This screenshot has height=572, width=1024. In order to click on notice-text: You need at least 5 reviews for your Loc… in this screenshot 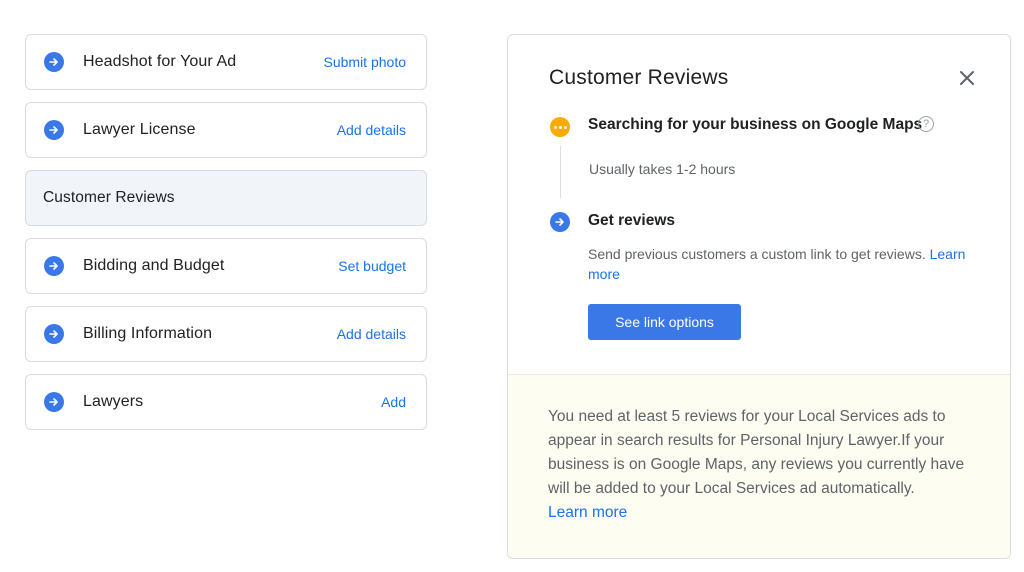, I will do `click(756, 452)`.